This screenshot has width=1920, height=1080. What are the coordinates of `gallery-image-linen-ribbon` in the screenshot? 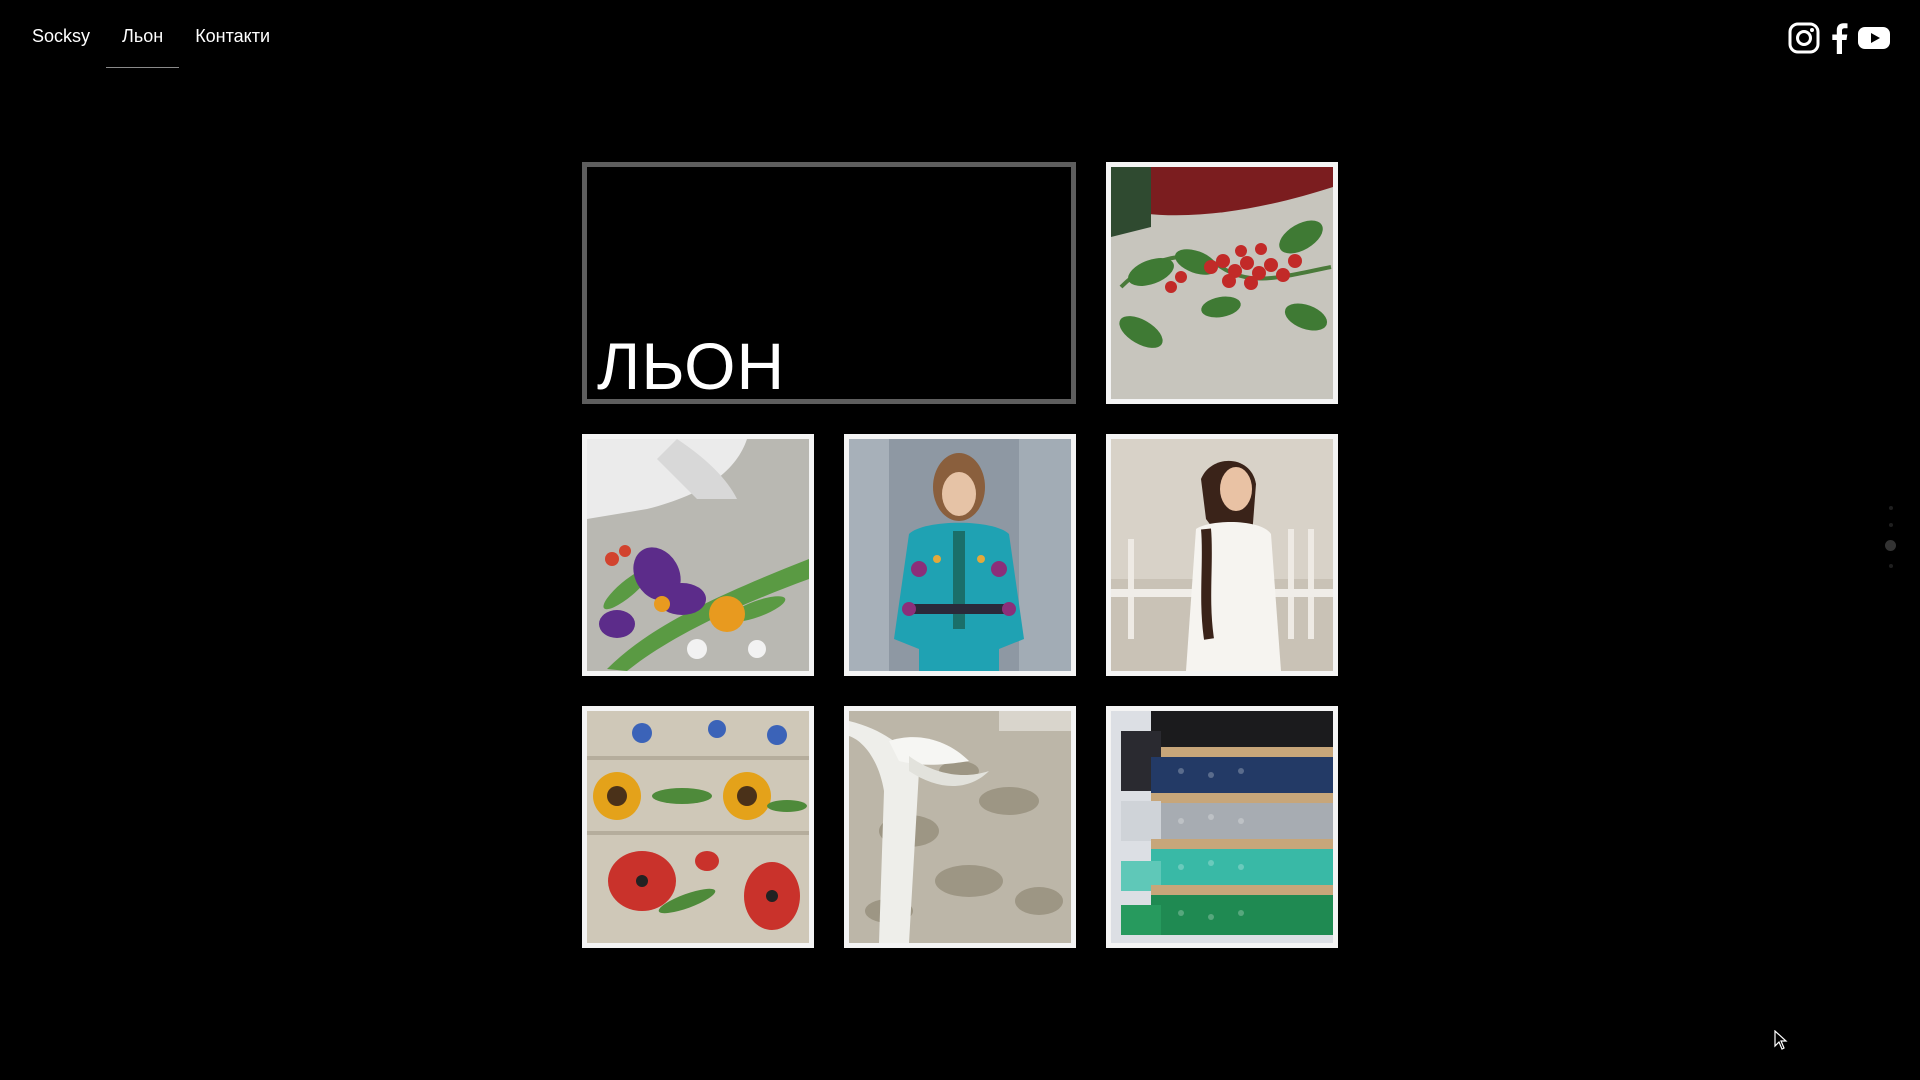 It's located at (960, 827).